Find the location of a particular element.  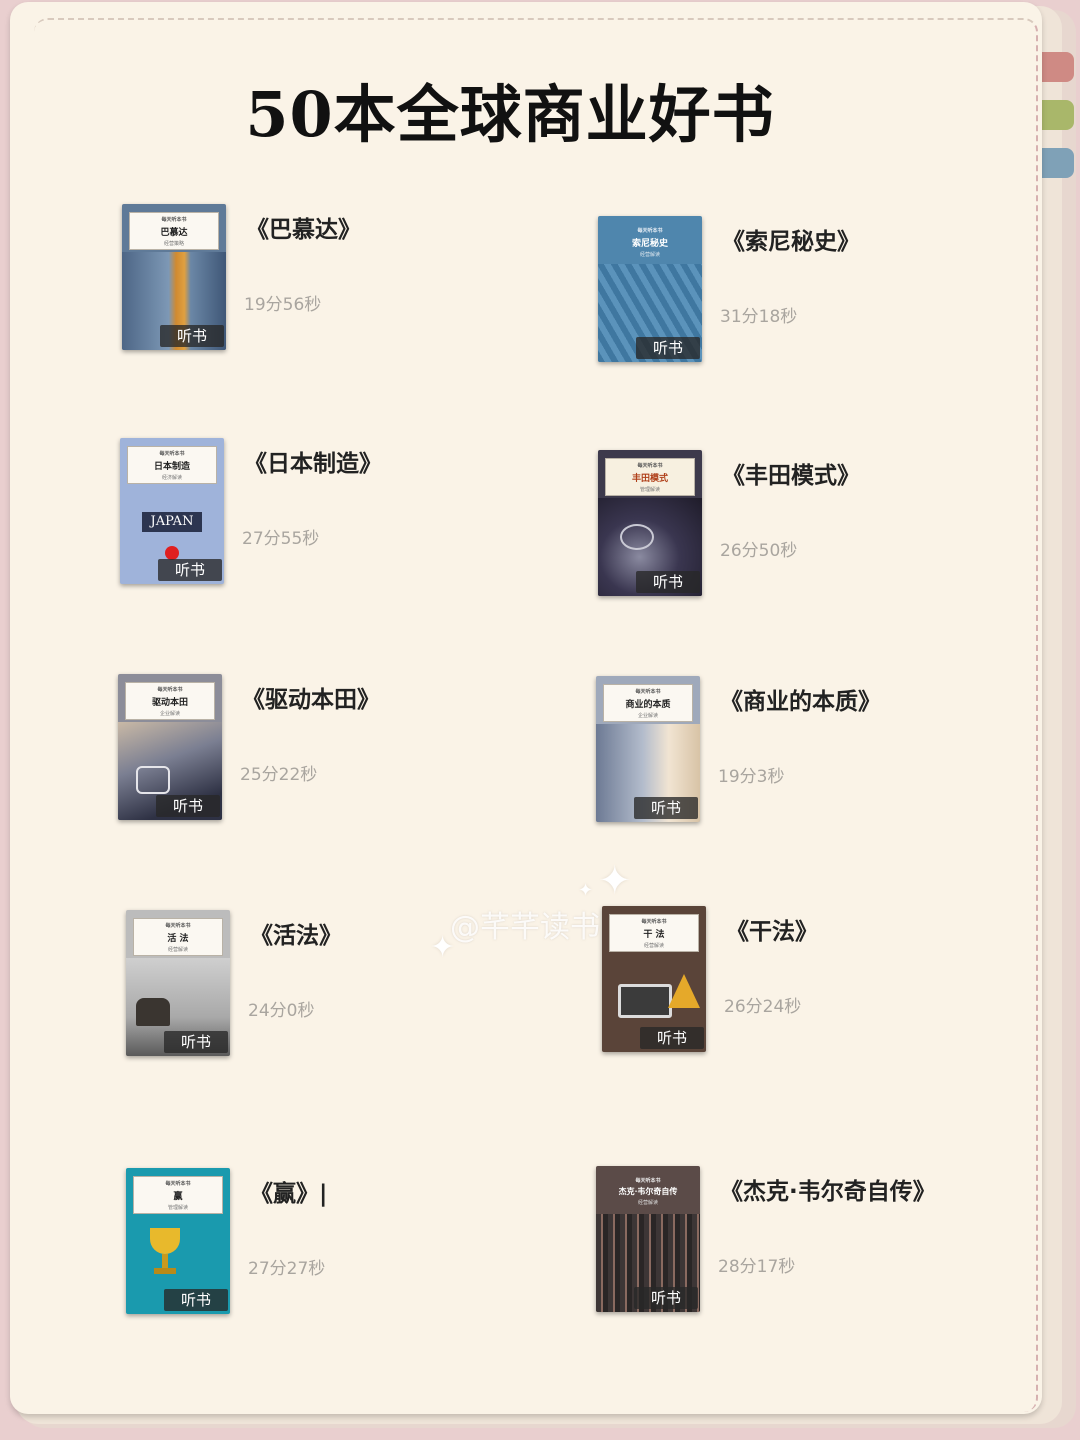

trophy-stem is located at coordinates (165, 1261).